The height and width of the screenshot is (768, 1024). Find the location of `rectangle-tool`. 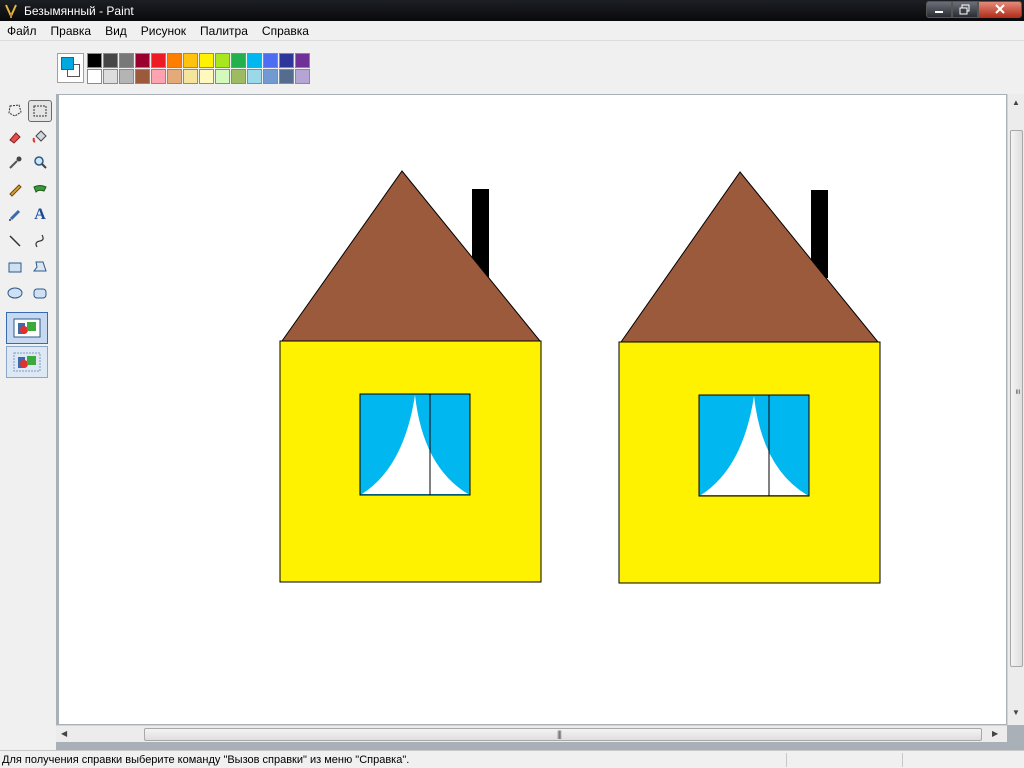

rectangle-tool is located at coordinates (15, 267).